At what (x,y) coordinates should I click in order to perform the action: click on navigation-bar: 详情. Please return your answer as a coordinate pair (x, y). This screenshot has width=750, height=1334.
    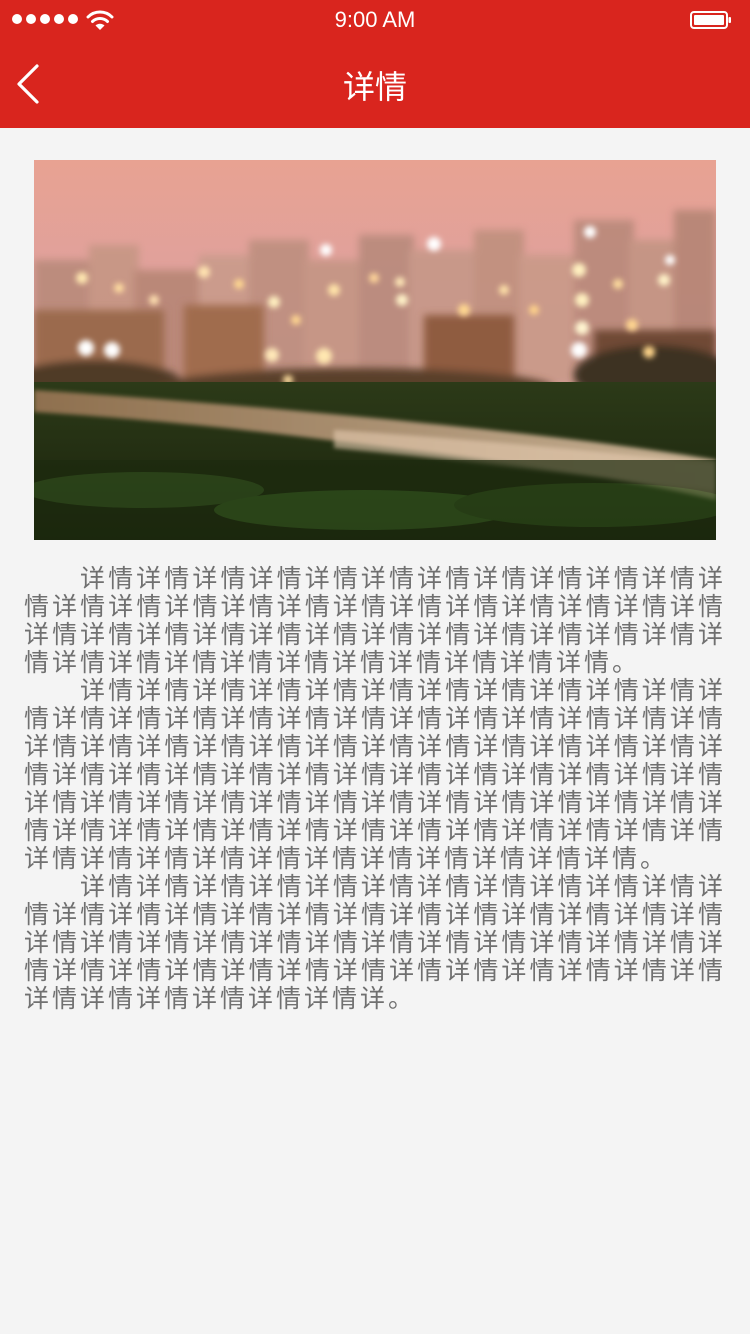
    Looking at the image, I should click on (375, 84).